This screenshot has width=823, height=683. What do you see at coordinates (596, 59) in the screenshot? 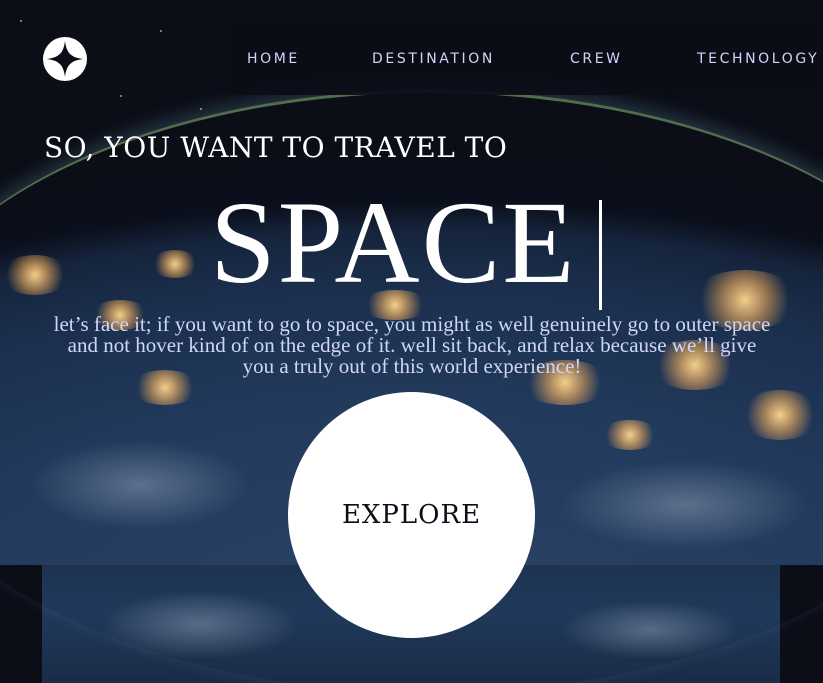
I see `nav-item-crew: CREW` at bounding box center [596, 59].